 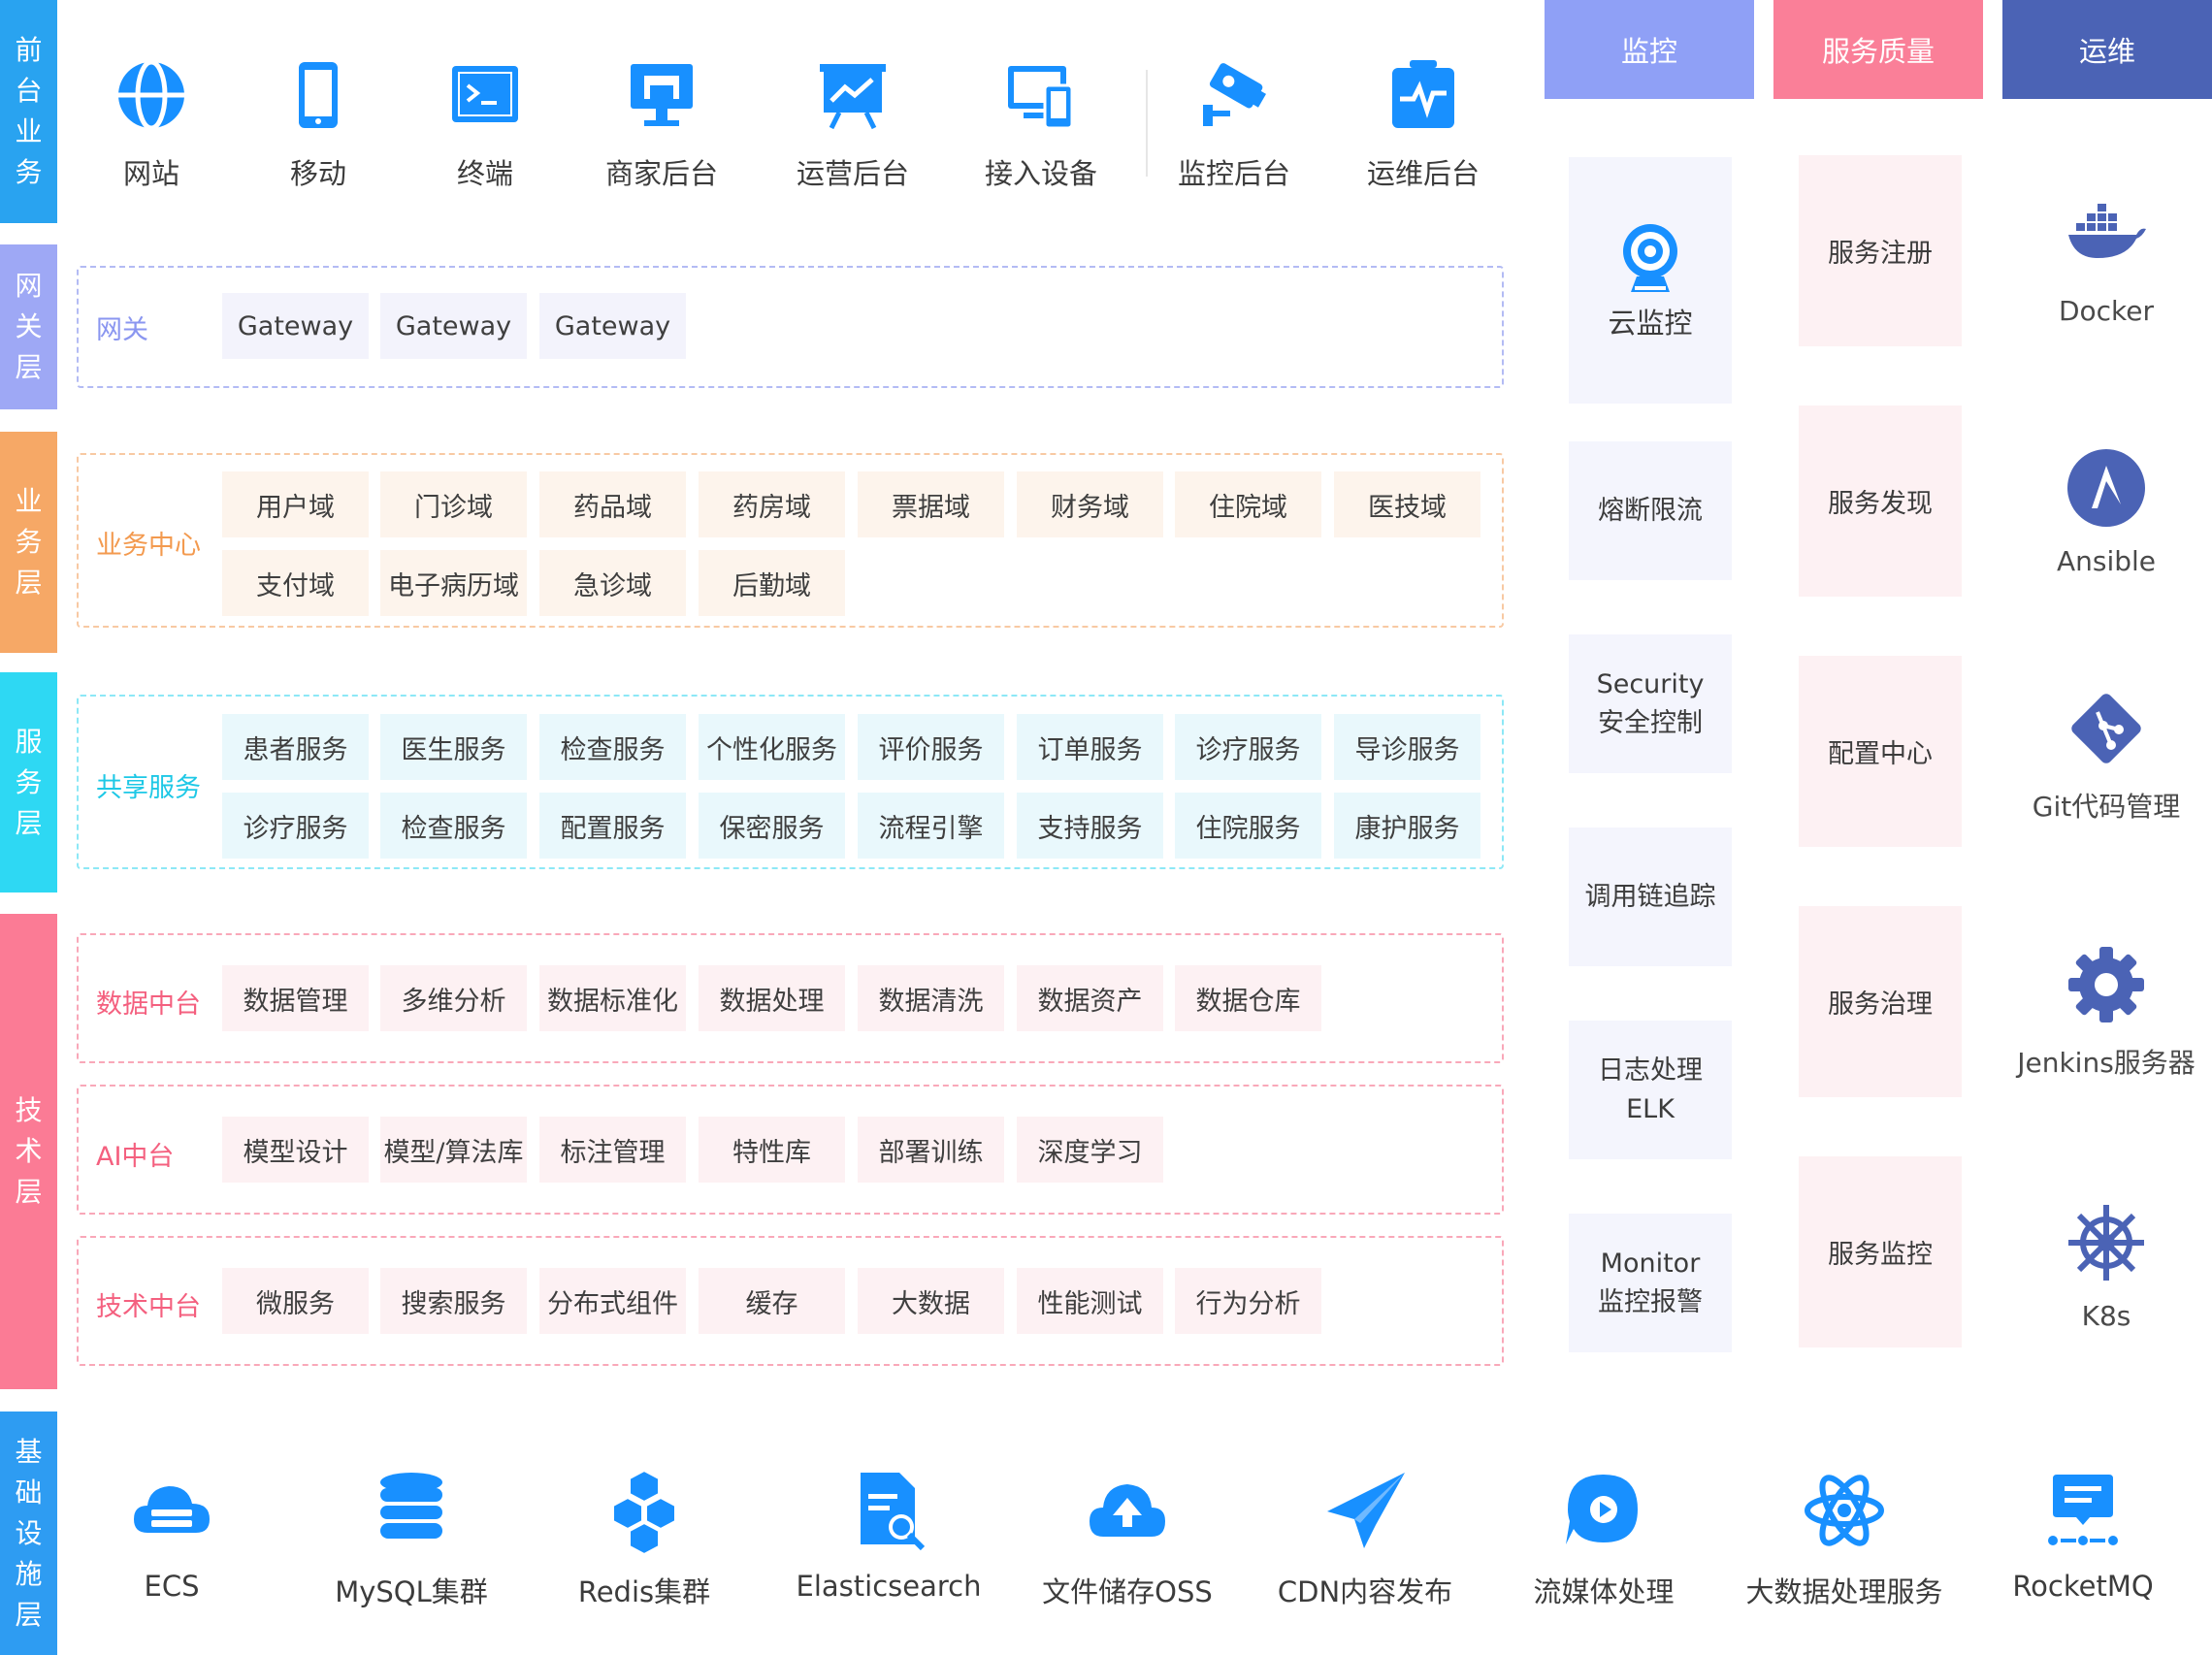 What do you see at coordinates (1365, 1538) in the screenshot?
I see `infra-item-cdn: CDN内容发布` at bounding box center [1365, 1538].